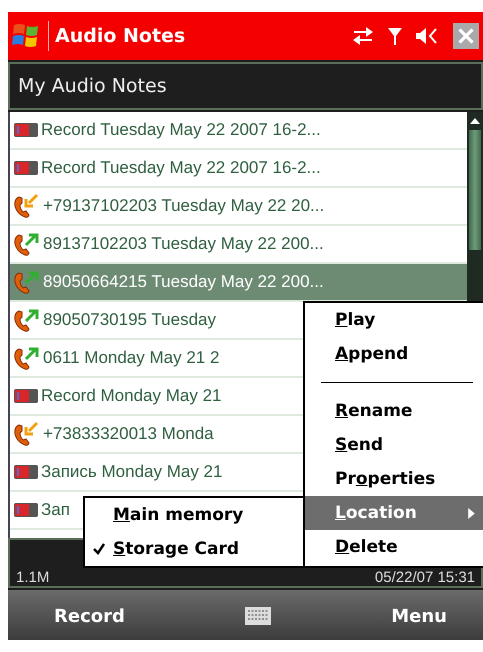  Describe the element at coordinates (471, 513) in the screenshot. I see `submenu-arrow-icon` at that location.